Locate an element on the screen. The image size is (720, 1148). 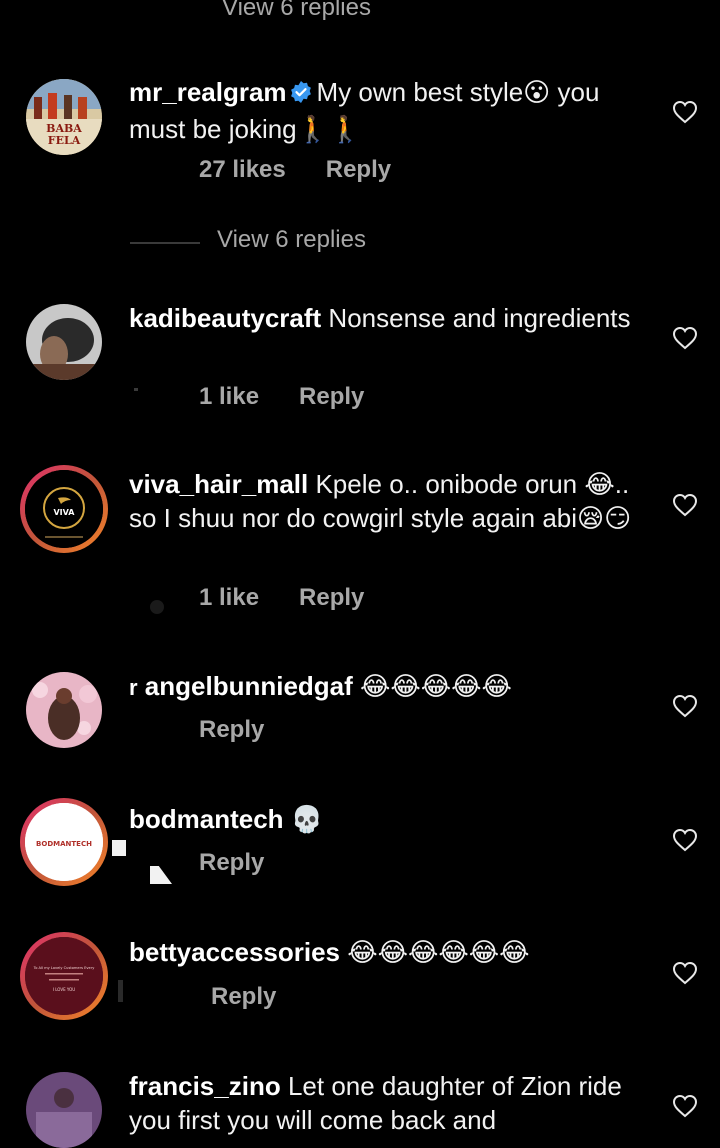
avatar-image: VIVA is located at coordinates (64, 509).